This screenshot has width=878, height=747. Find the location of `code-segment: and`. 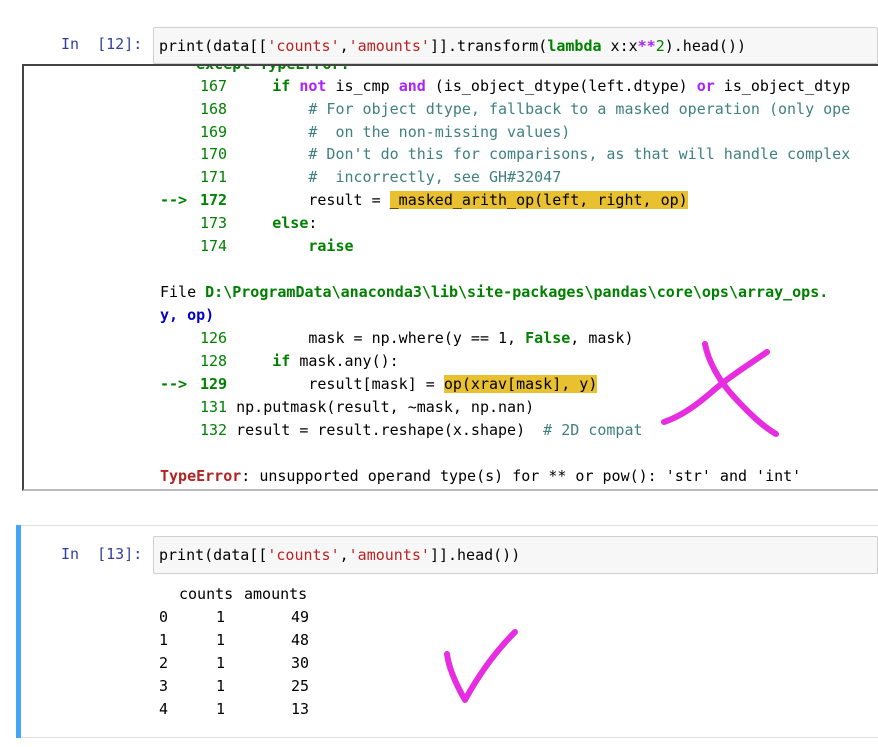

code-segment: and is located at coordinates (412, 86).